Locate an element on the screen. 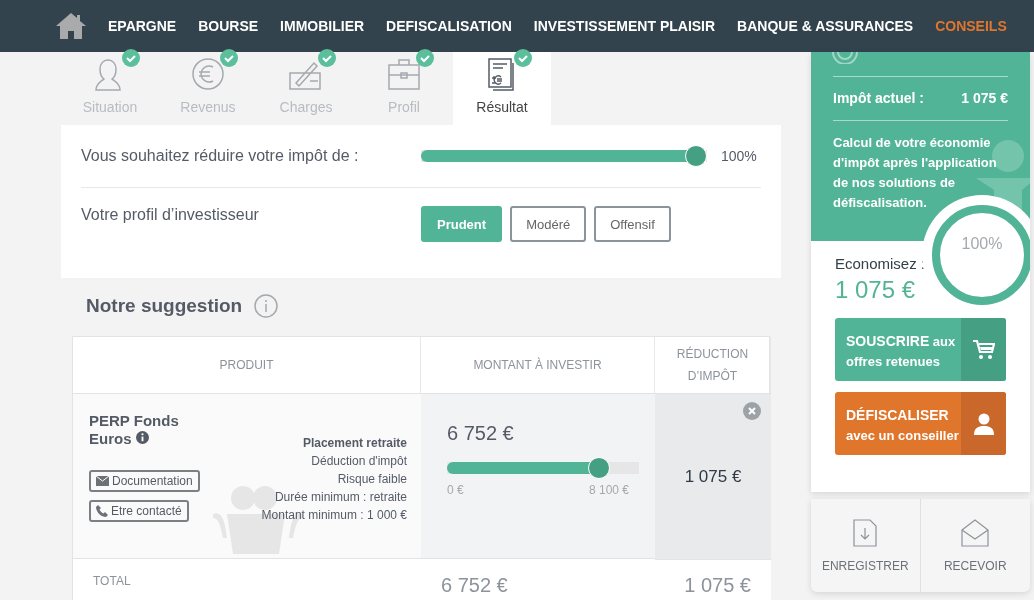 This screenshot has height=600, width=1034. total-reduction: 1 075 € is located at coordinates (717, 585).